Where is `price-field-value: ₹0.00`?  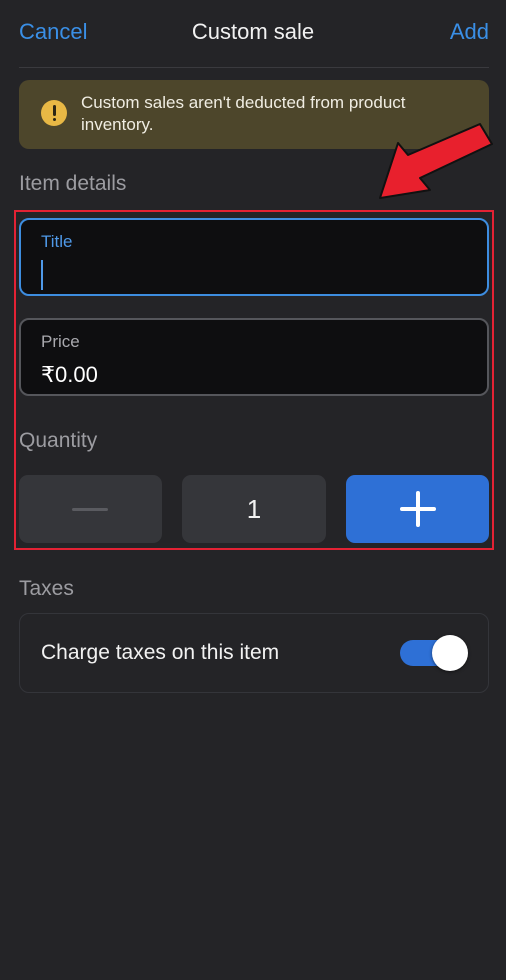
price-field-value: ₹0.00 is located at coordinates (69, 374).